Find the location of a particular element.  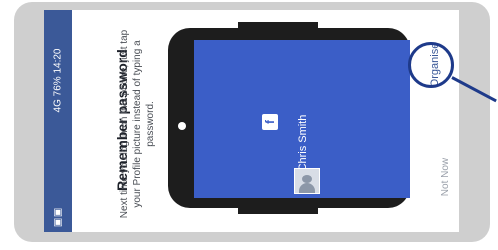

status-time: 4G 76% 14:20 is located at coordinates (58, 80).